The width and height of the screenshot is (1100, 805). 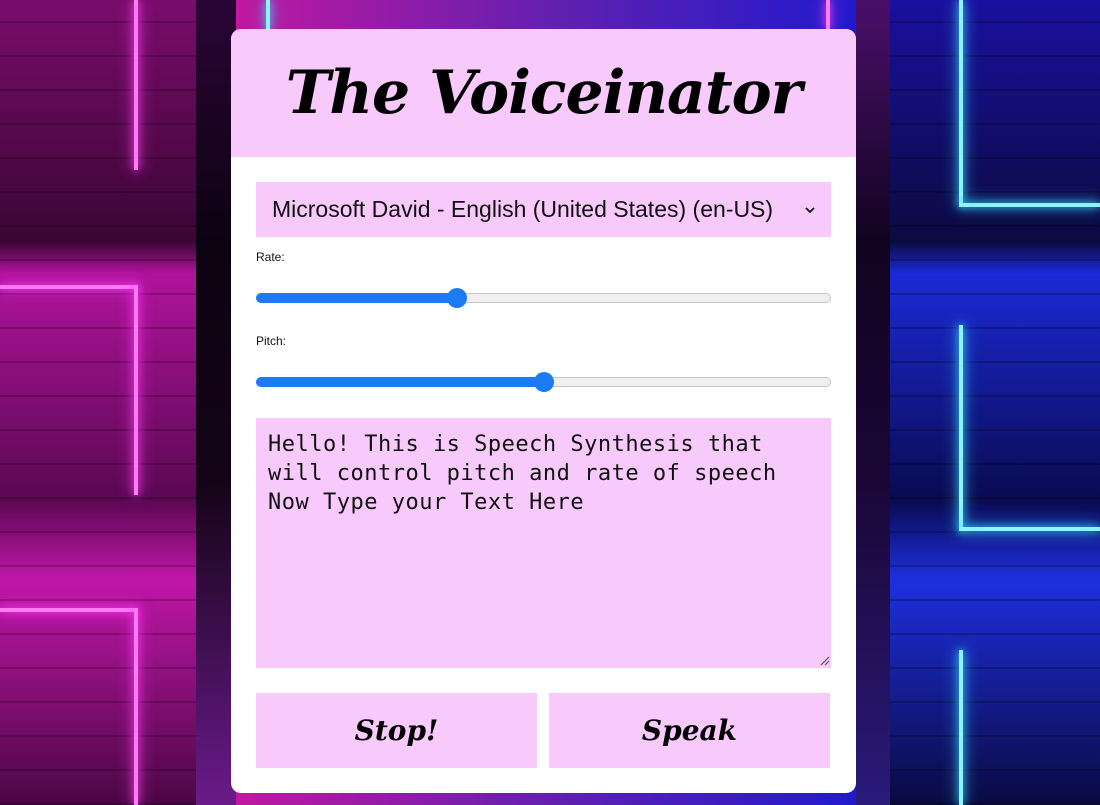 What do you see at coordinates (810, 209) in the screenshot?
I see `chevron-down-icon` at bounding box center [810, 209].